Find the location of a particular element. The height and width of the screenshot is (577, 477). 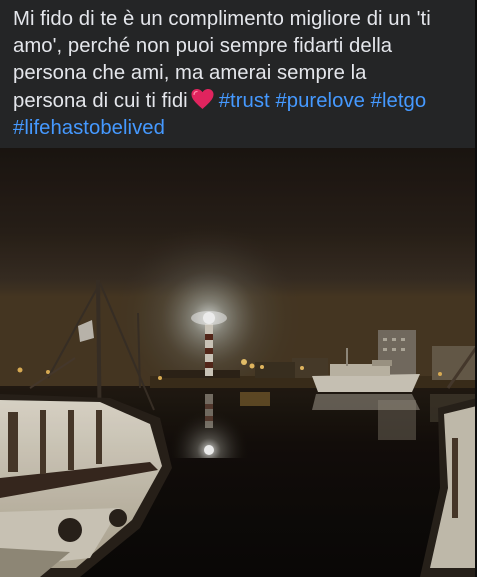

hashtag-letgo: #letgo is located at coordinates (399, 101).